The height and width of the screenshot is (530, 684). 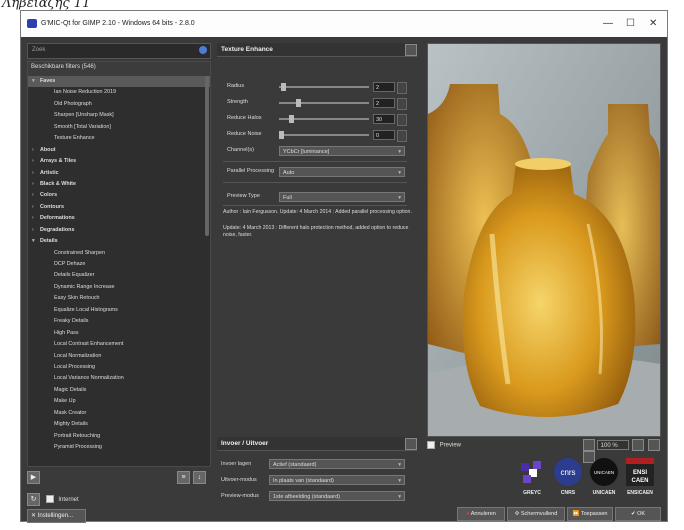 What do you see at coordinates (119, 367) in the screenshot?
I see `filter-item: Local Processing` at bounding box center [119, 367].